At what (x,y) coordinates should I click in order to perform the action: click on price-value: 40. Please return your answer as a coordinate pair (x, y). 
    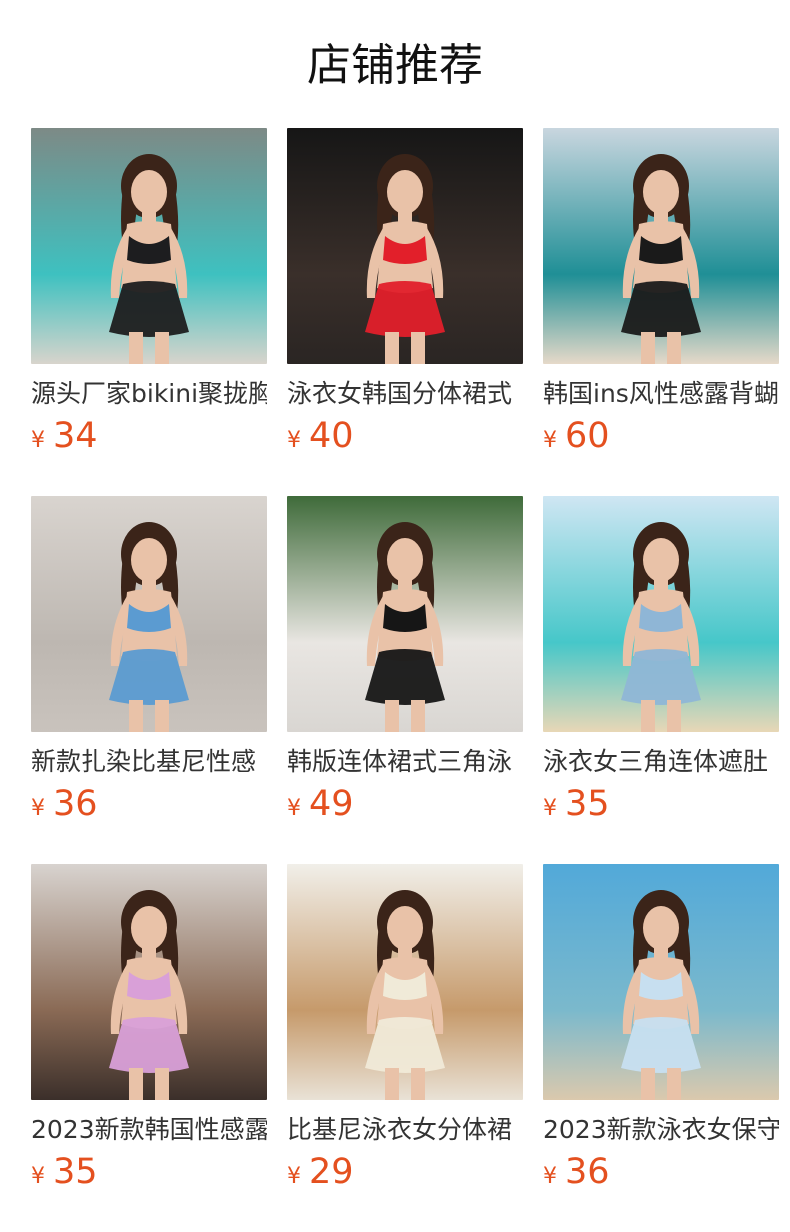
    Looking at the image, I should click on (331, 436).